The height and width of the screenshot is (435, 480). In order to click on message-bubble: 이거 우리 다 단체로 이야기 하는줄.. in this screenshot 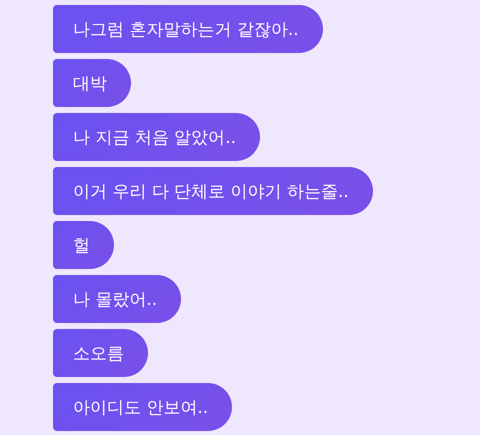, I will do `click(213, 191)`.